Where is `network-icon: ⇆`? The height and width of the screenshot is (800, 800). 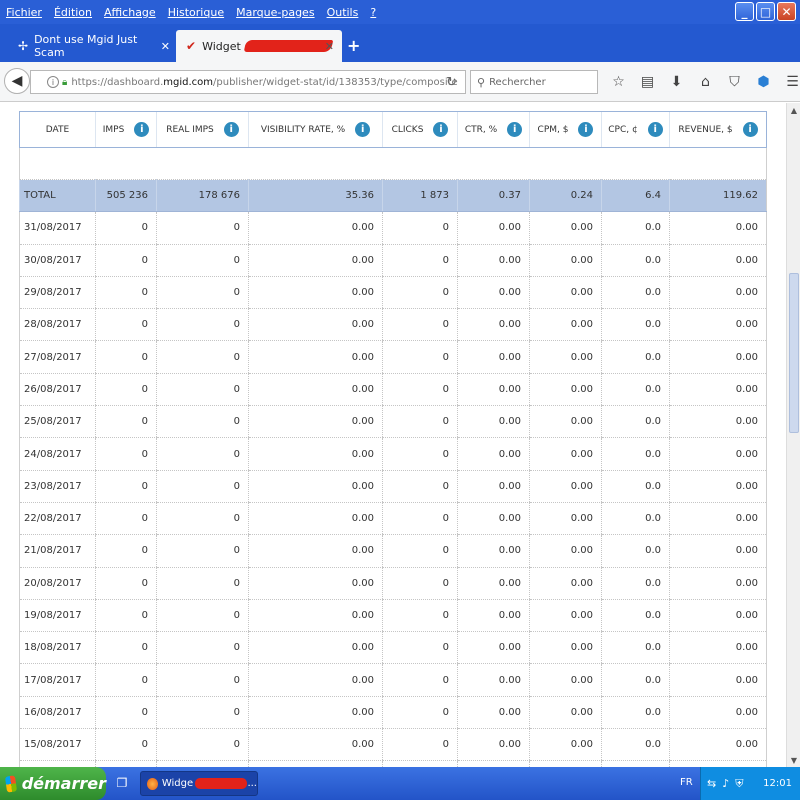 network-icon: ⇆ is located at coordinates (711, 783).